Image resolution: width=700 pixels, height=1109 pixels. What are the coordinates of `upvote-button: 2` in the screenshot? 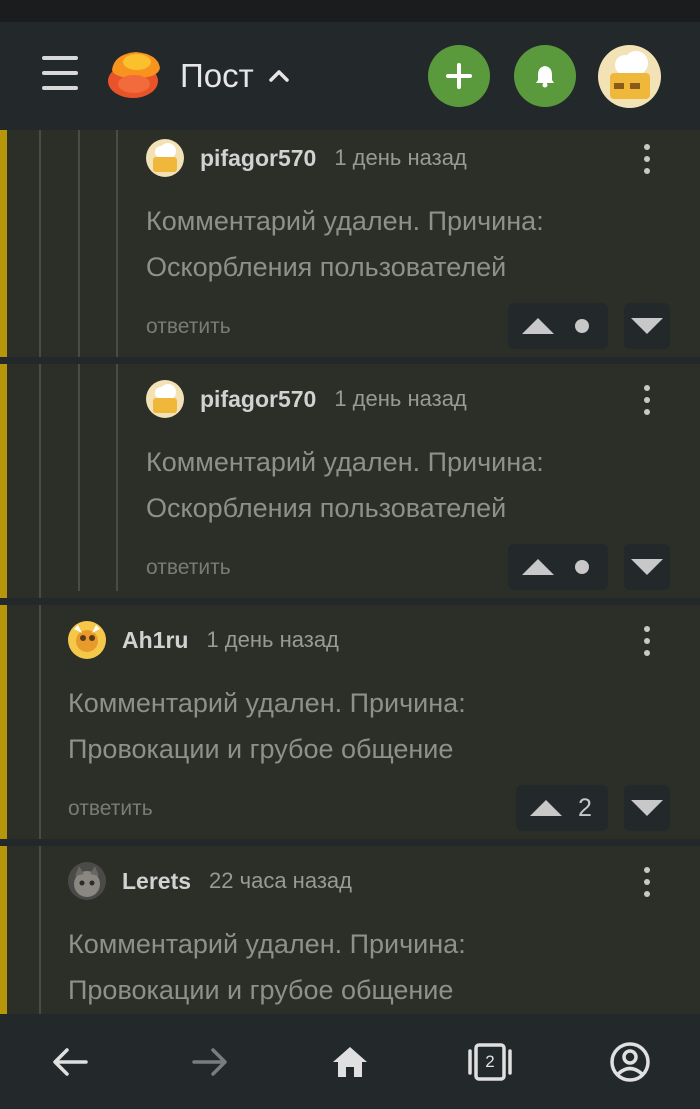 It's located at (562, 808).